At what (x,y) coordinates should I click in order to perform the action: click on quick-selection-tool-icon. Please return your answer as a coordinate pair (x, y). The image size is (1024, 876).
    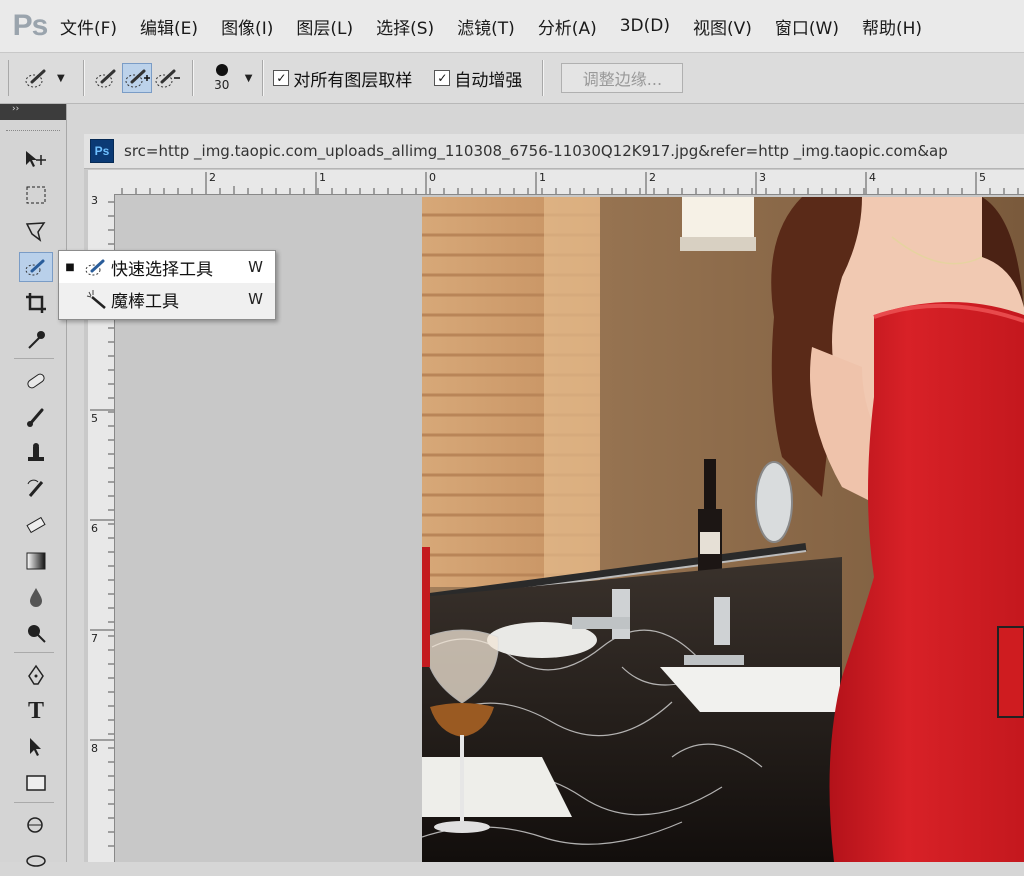
    Looking at the image, I should click on (36, 267).